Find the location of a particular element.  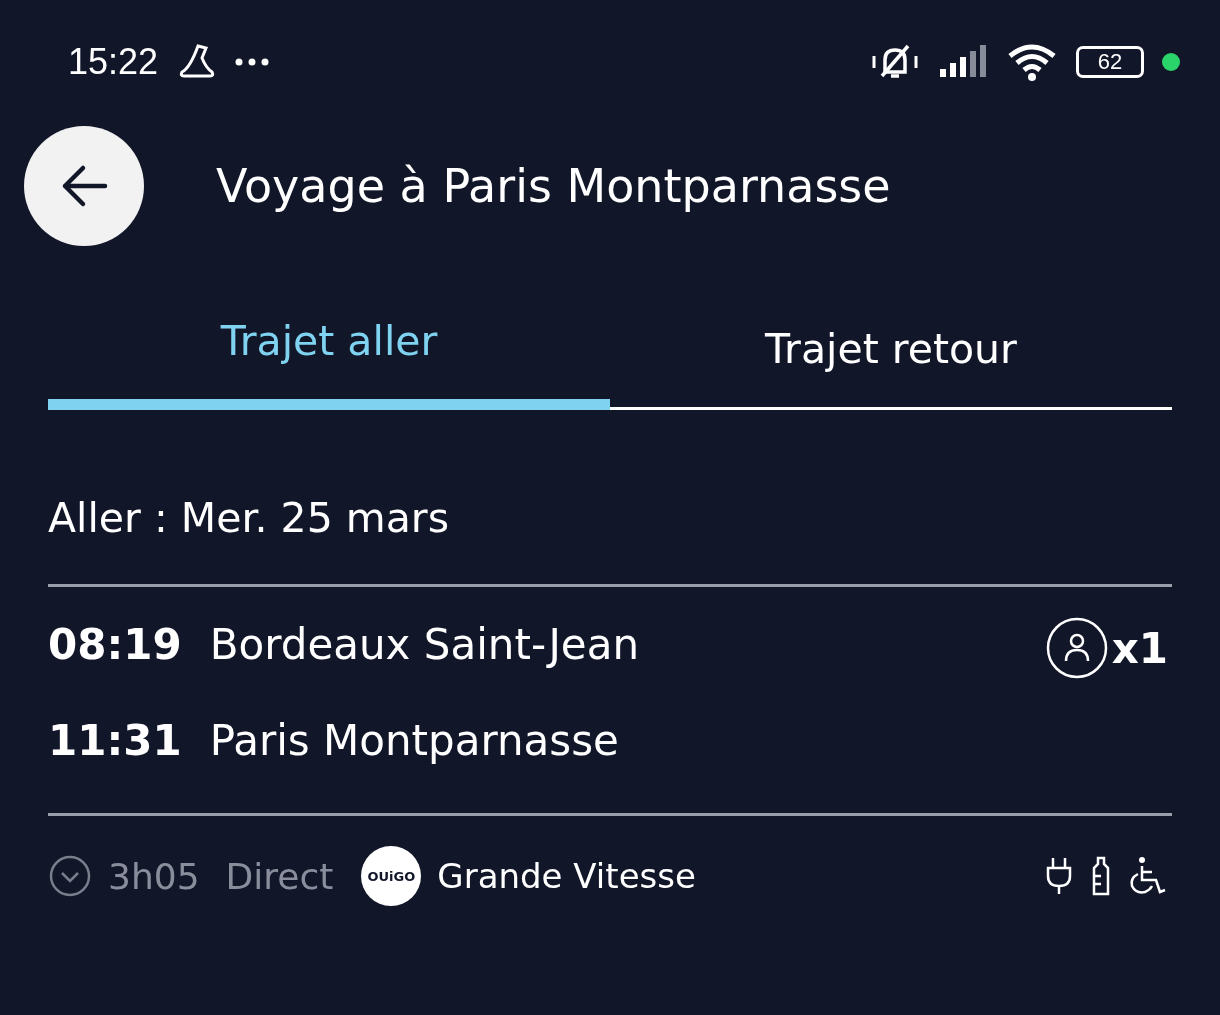

plug-icon is located at coordinates (1059, 876).